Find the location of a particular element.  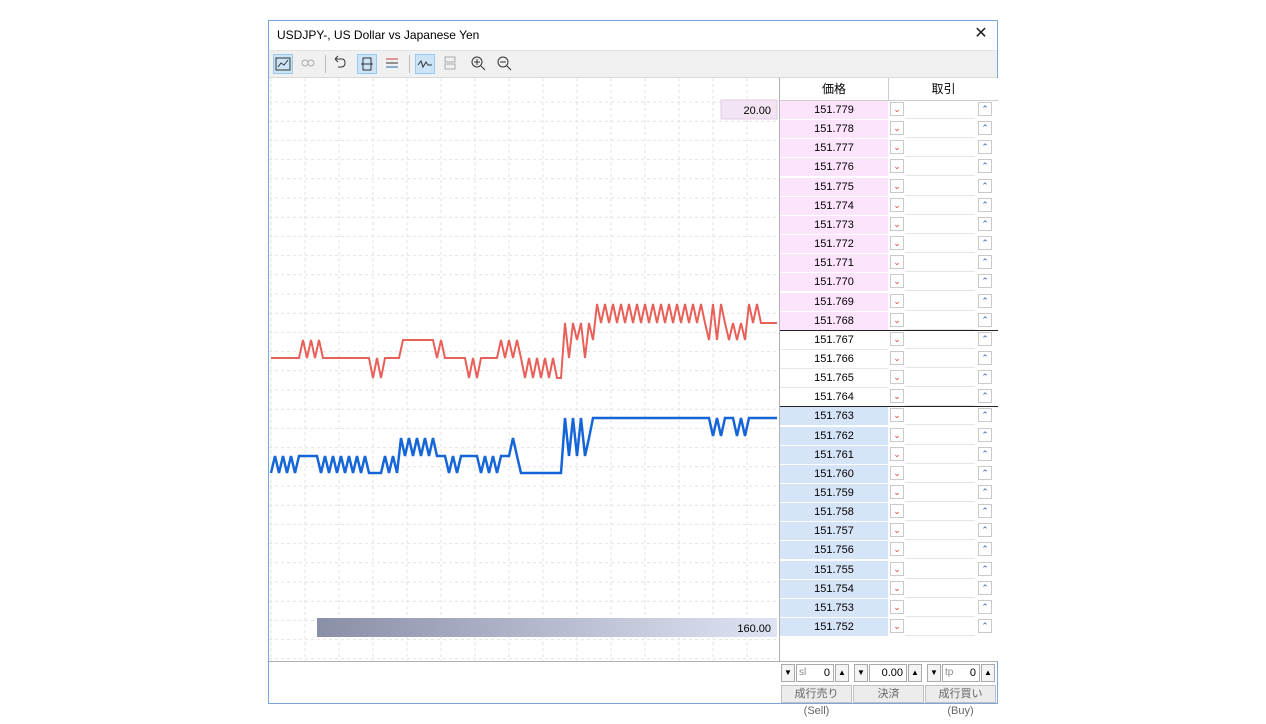

close-button: ✕ is located at coordinates (981, 34).